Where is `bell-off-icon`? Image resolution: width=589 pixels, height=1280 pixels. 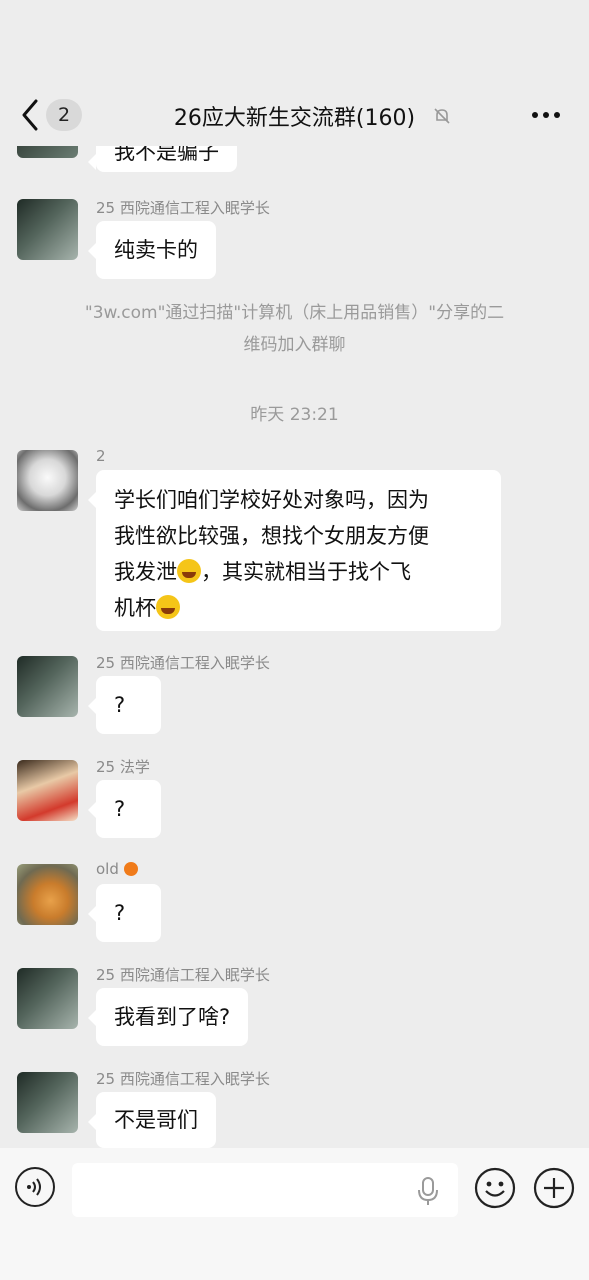 bell-off-icon is located at coordinates (442, 116).